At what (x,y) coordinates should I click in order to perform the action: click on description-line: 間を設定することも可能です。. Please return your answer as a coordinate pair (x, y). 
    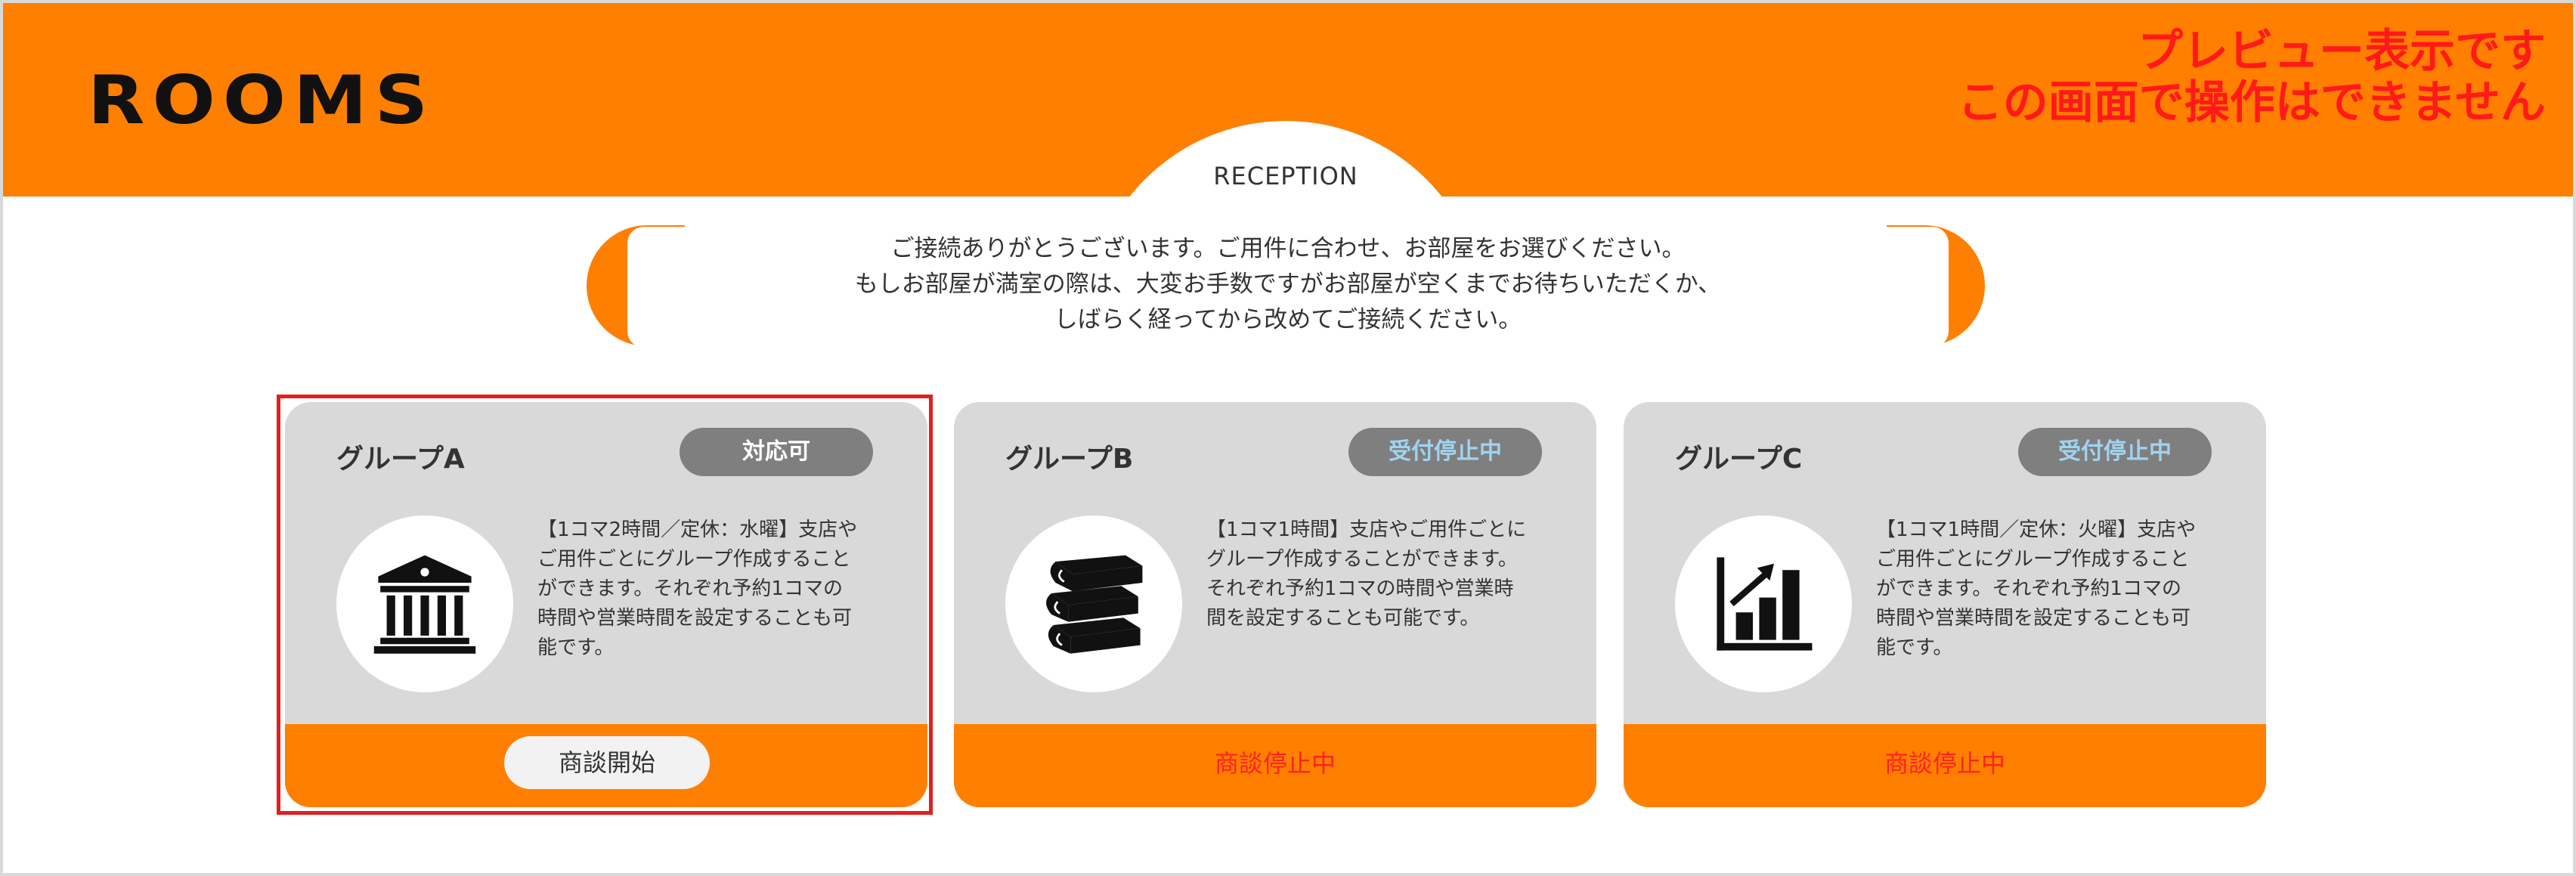
    Looking at the image, I should click on (1343, 618).